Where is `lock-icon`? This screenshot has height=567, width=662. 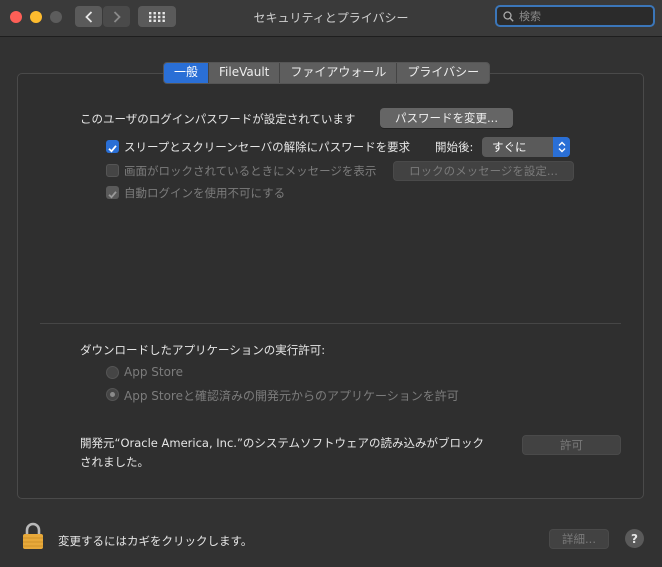 lock-icon is located at coordinates (33, 535).